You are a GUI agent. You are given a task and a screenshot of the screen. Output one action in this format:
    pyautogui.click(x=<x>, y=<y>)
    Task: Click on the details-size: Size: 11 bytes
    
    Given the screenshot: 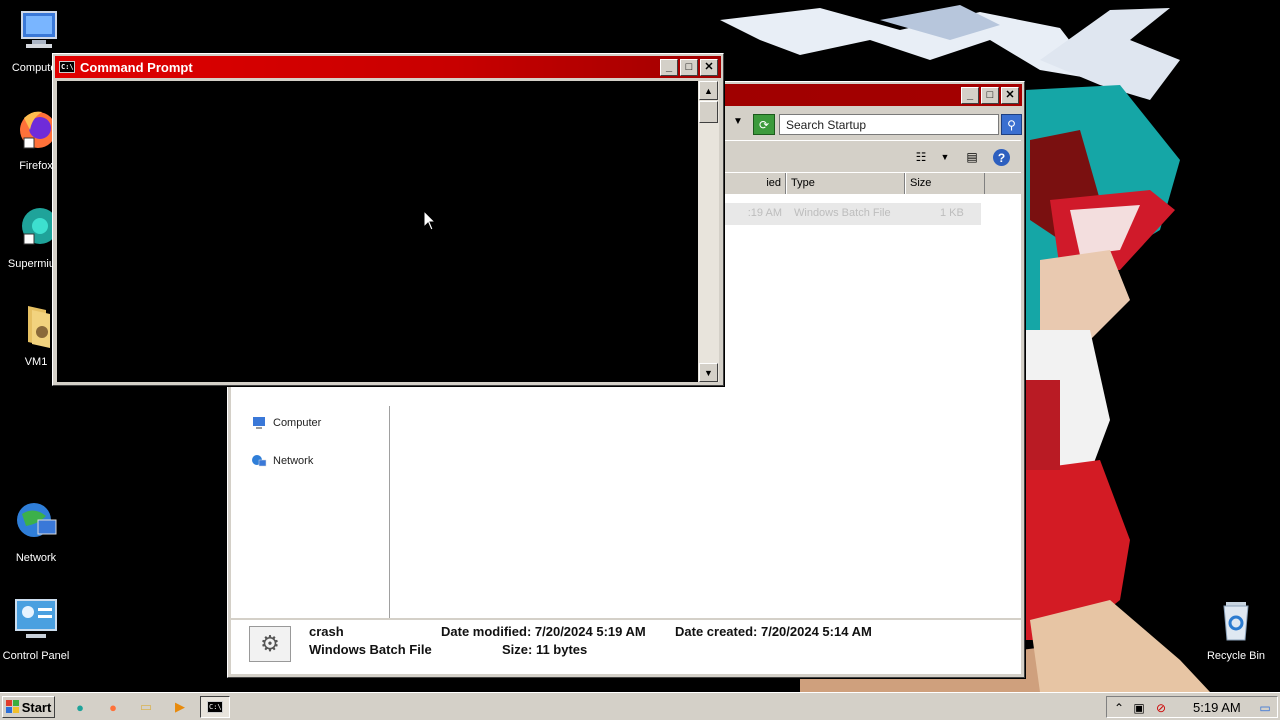 What is the action you would take?
    pyautogui.click(x=545, y=649)
    